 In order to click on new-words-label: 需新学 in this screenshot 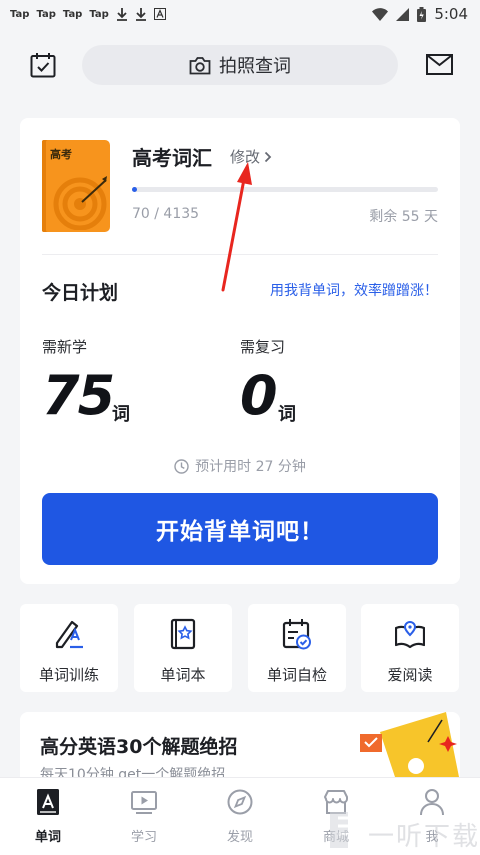, I will do `click(65, 347)`.